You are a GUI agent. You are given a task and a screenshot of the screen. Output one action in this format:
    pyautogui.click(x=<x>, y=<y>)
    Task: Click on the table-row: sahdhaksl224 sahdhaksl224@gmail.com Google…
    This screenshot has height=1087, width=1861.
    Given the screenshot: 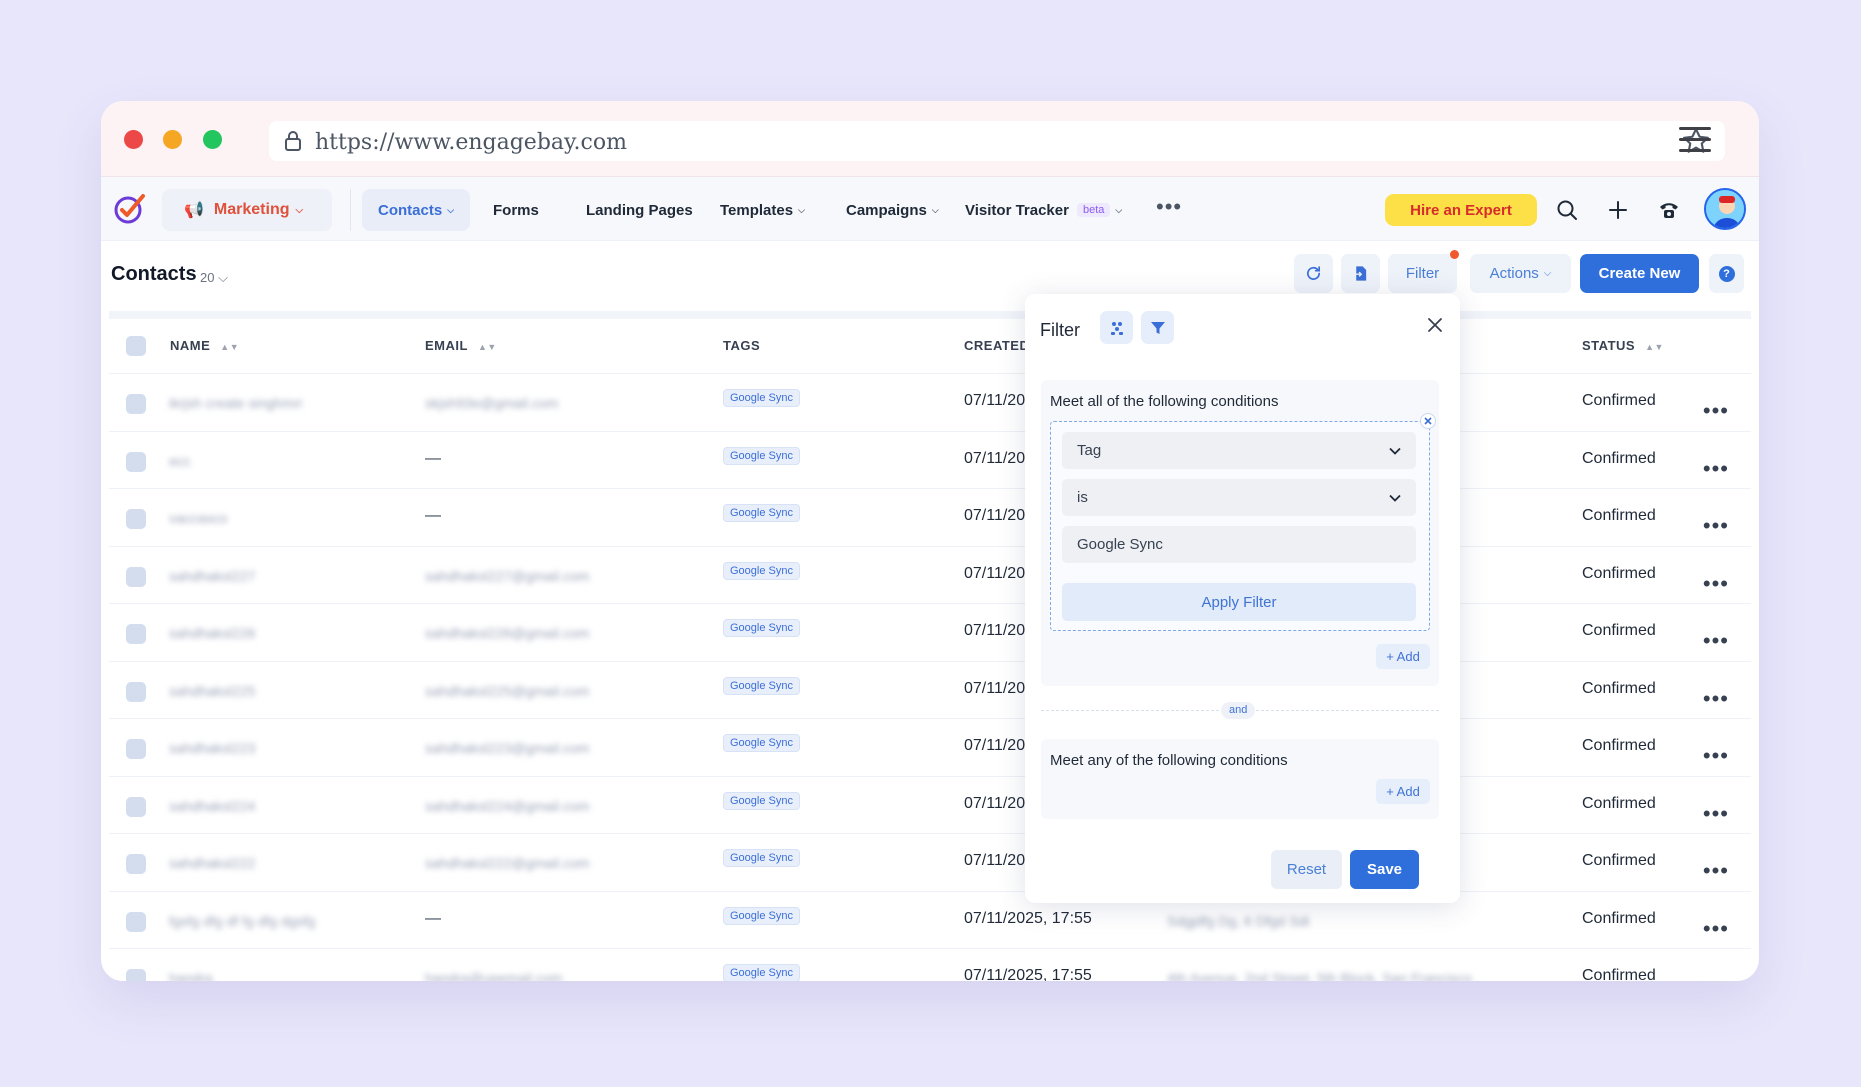 What is the action you would take?
    pyautogui.click(x=930, y=805)
    